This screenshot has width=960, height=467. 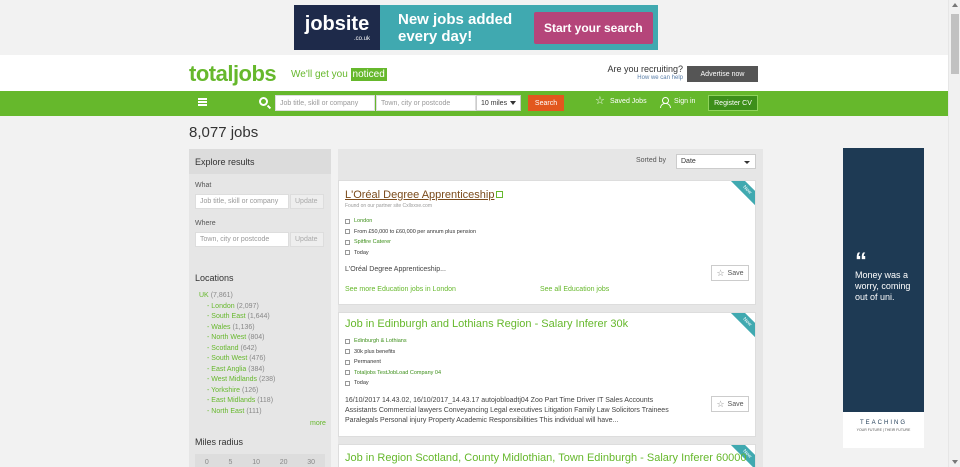 I want to click on location-item: - Yorkshire (126), so click(x=237, y=391).